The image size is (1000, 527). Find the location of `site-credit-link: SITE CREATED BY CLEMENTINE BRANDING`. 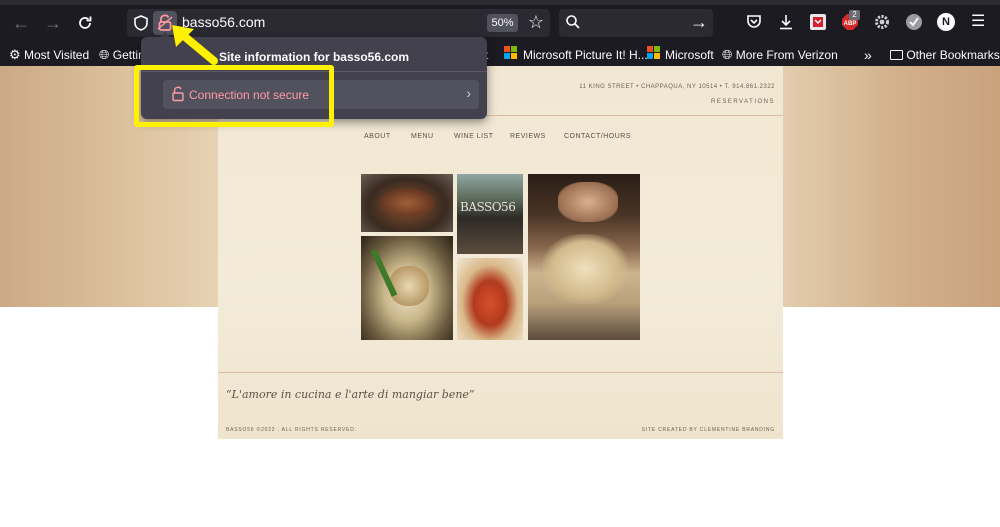

site-credit-link: SITE CREATED BY CLEMENTINE BRANDING is located at coordinates (708, 430).